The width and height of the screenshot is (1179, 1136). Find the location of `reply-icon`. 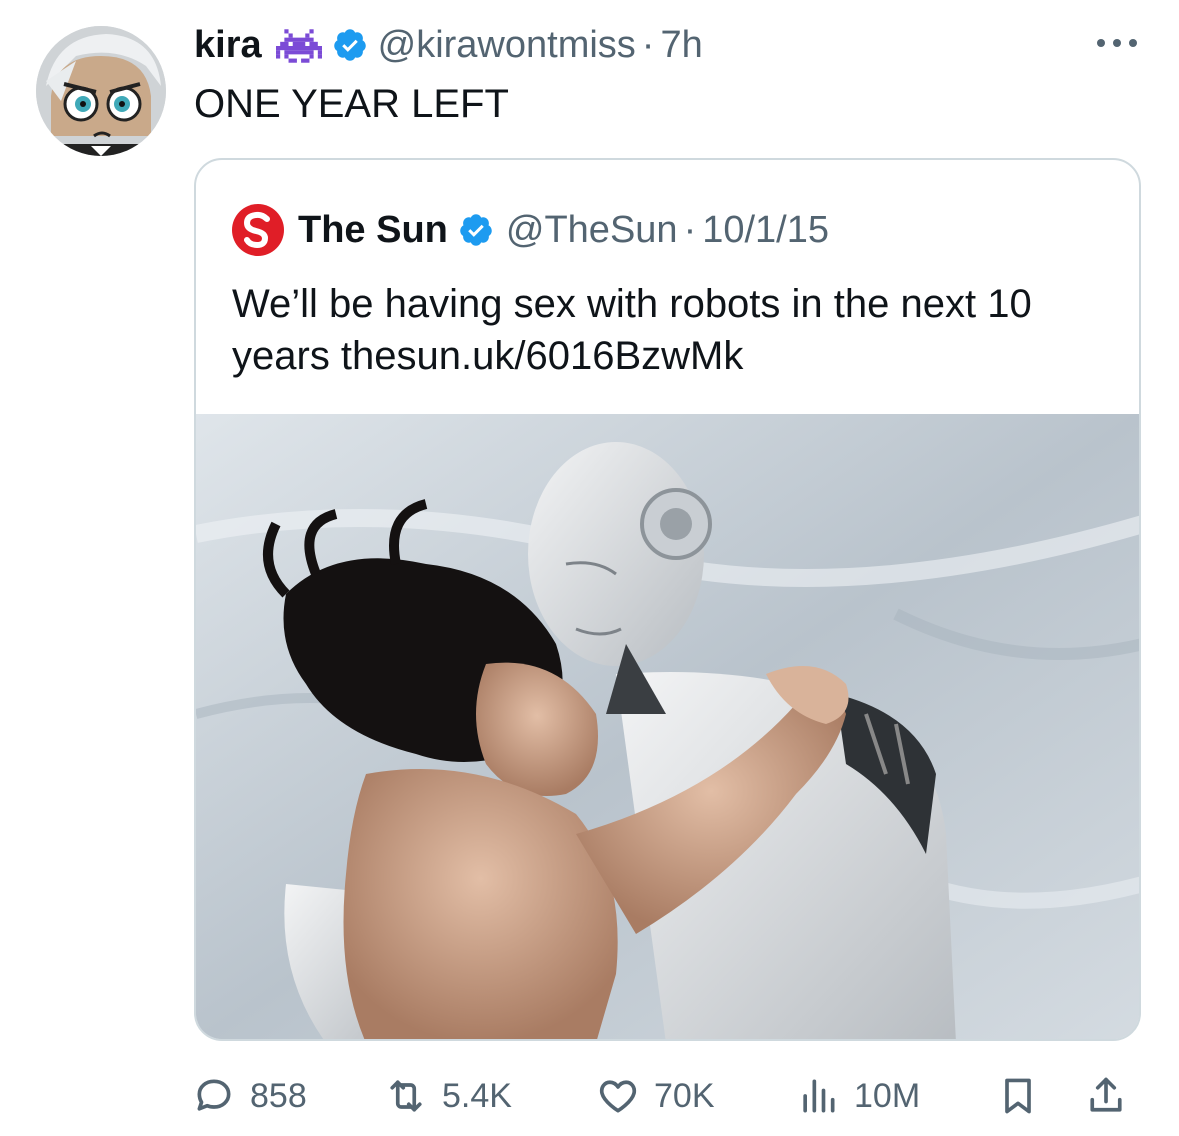

reply-icon is located at coordinates (214, 1095).